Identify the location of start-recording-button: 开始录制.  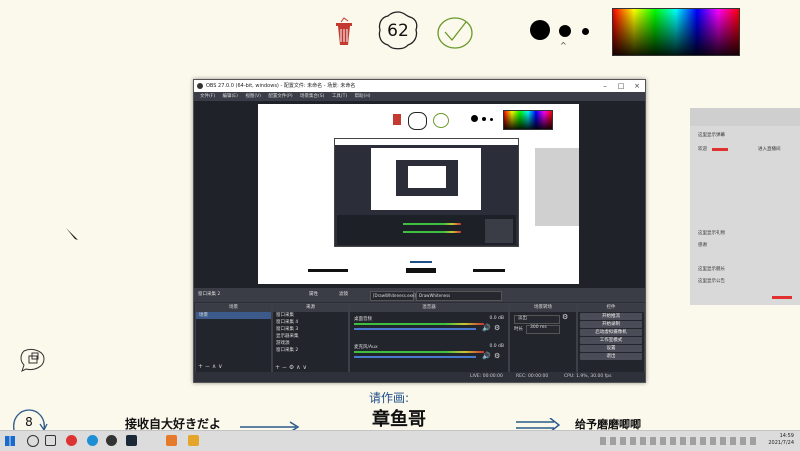
(611, 324).